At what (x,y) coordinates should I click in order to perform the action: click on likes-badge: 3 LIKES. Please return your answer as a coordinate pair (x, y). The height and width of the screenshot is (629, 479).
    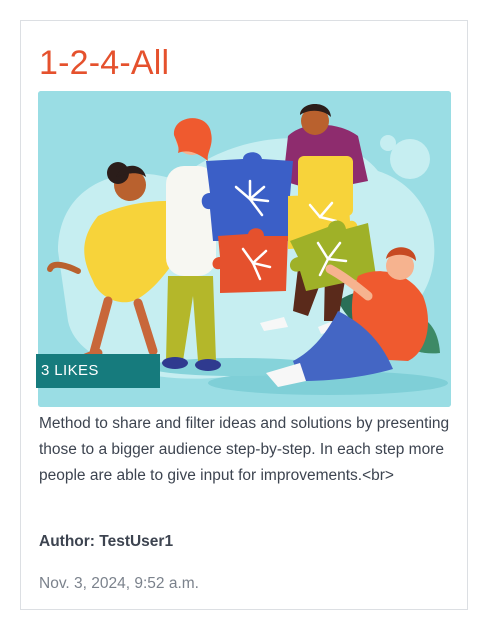
    Looking at the image, I should click on (98, 371).